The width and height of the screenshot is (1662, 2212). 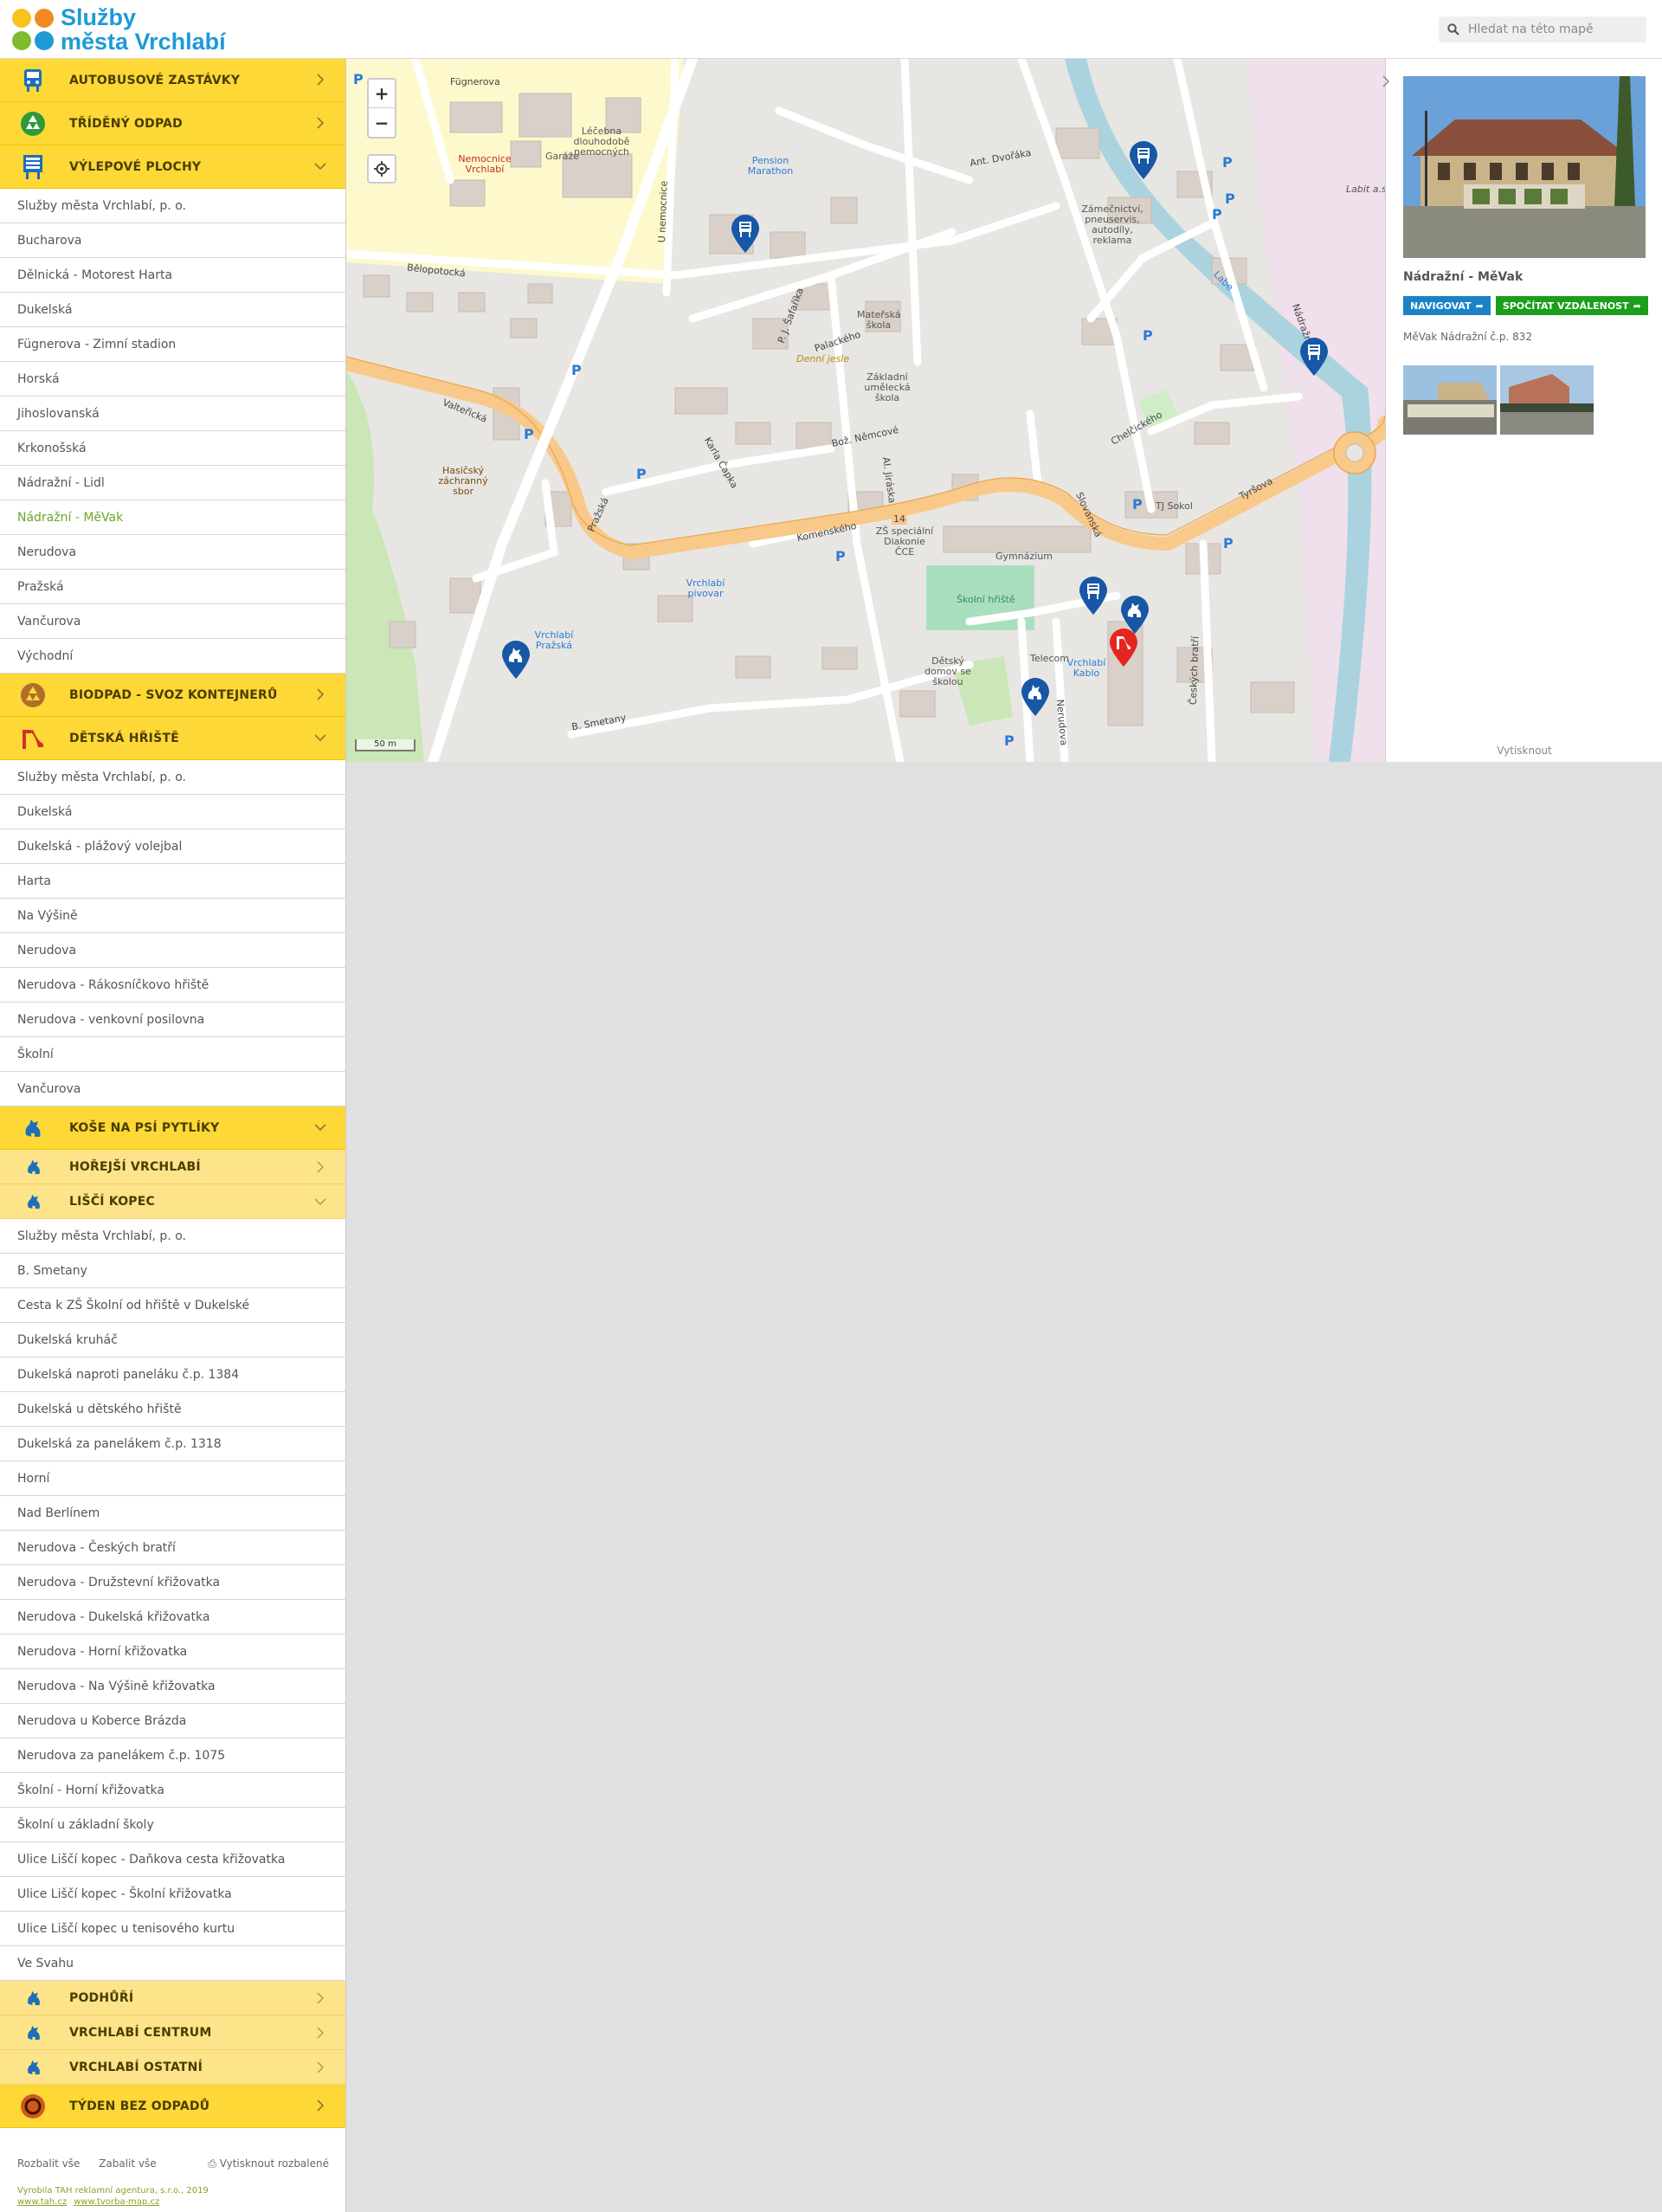 What do you see at coordinates (124, 29) in the screenshot?
I see `logo: Služby města Vrchlabí` at bounding box center [124, 29].